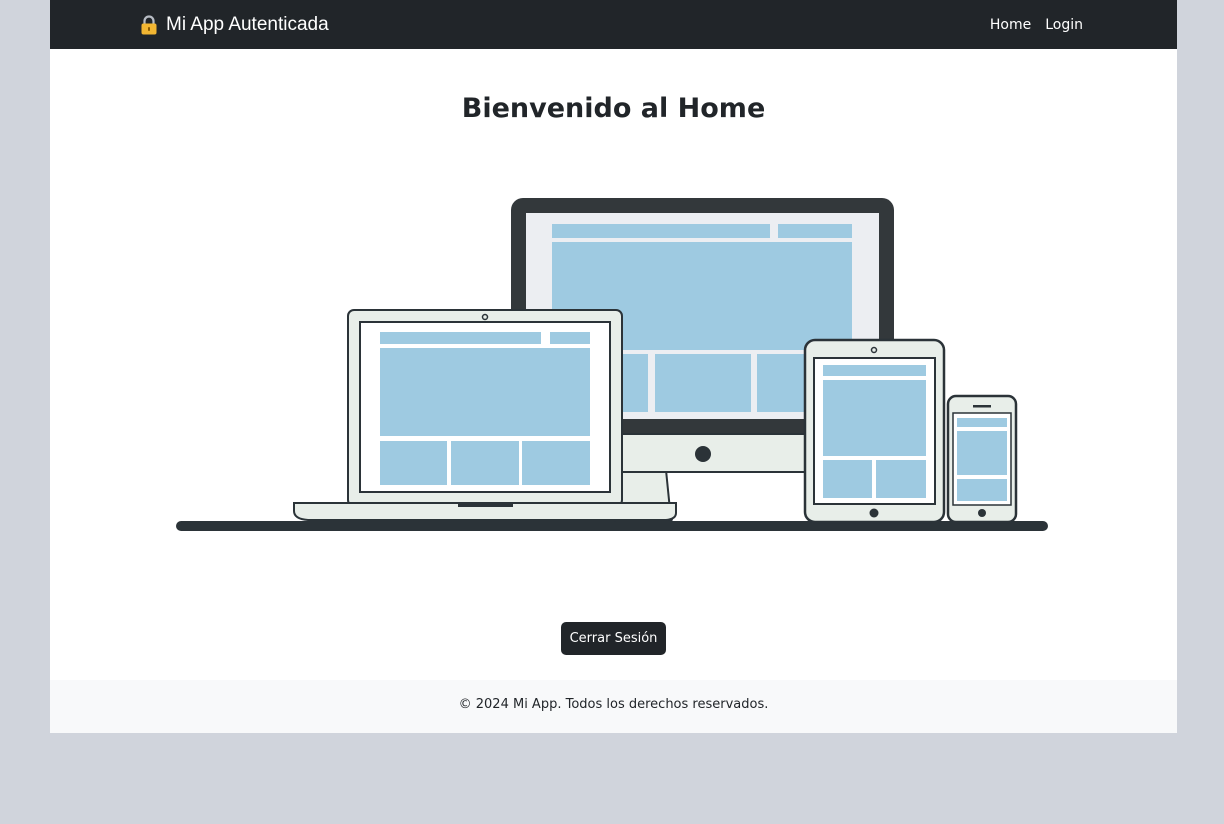 The width and height of the screenshot is (1224, 824). Describe the element at coordinates (1036, 25) in the screenshot. I see `nav-links: Home Login` at that location.